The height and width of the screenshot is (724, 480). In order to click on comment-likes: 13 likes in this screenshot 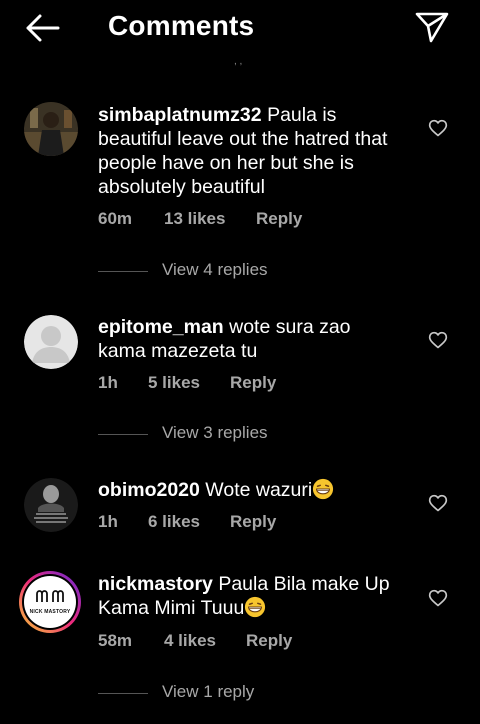, I will do `click(194, 219)`.